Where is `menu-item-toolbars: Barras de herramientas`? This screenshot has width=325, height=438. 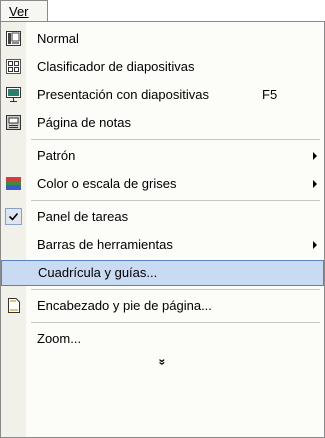 menu-item-toolbars: Barras de herramientas is located at coordinates (162, 245).